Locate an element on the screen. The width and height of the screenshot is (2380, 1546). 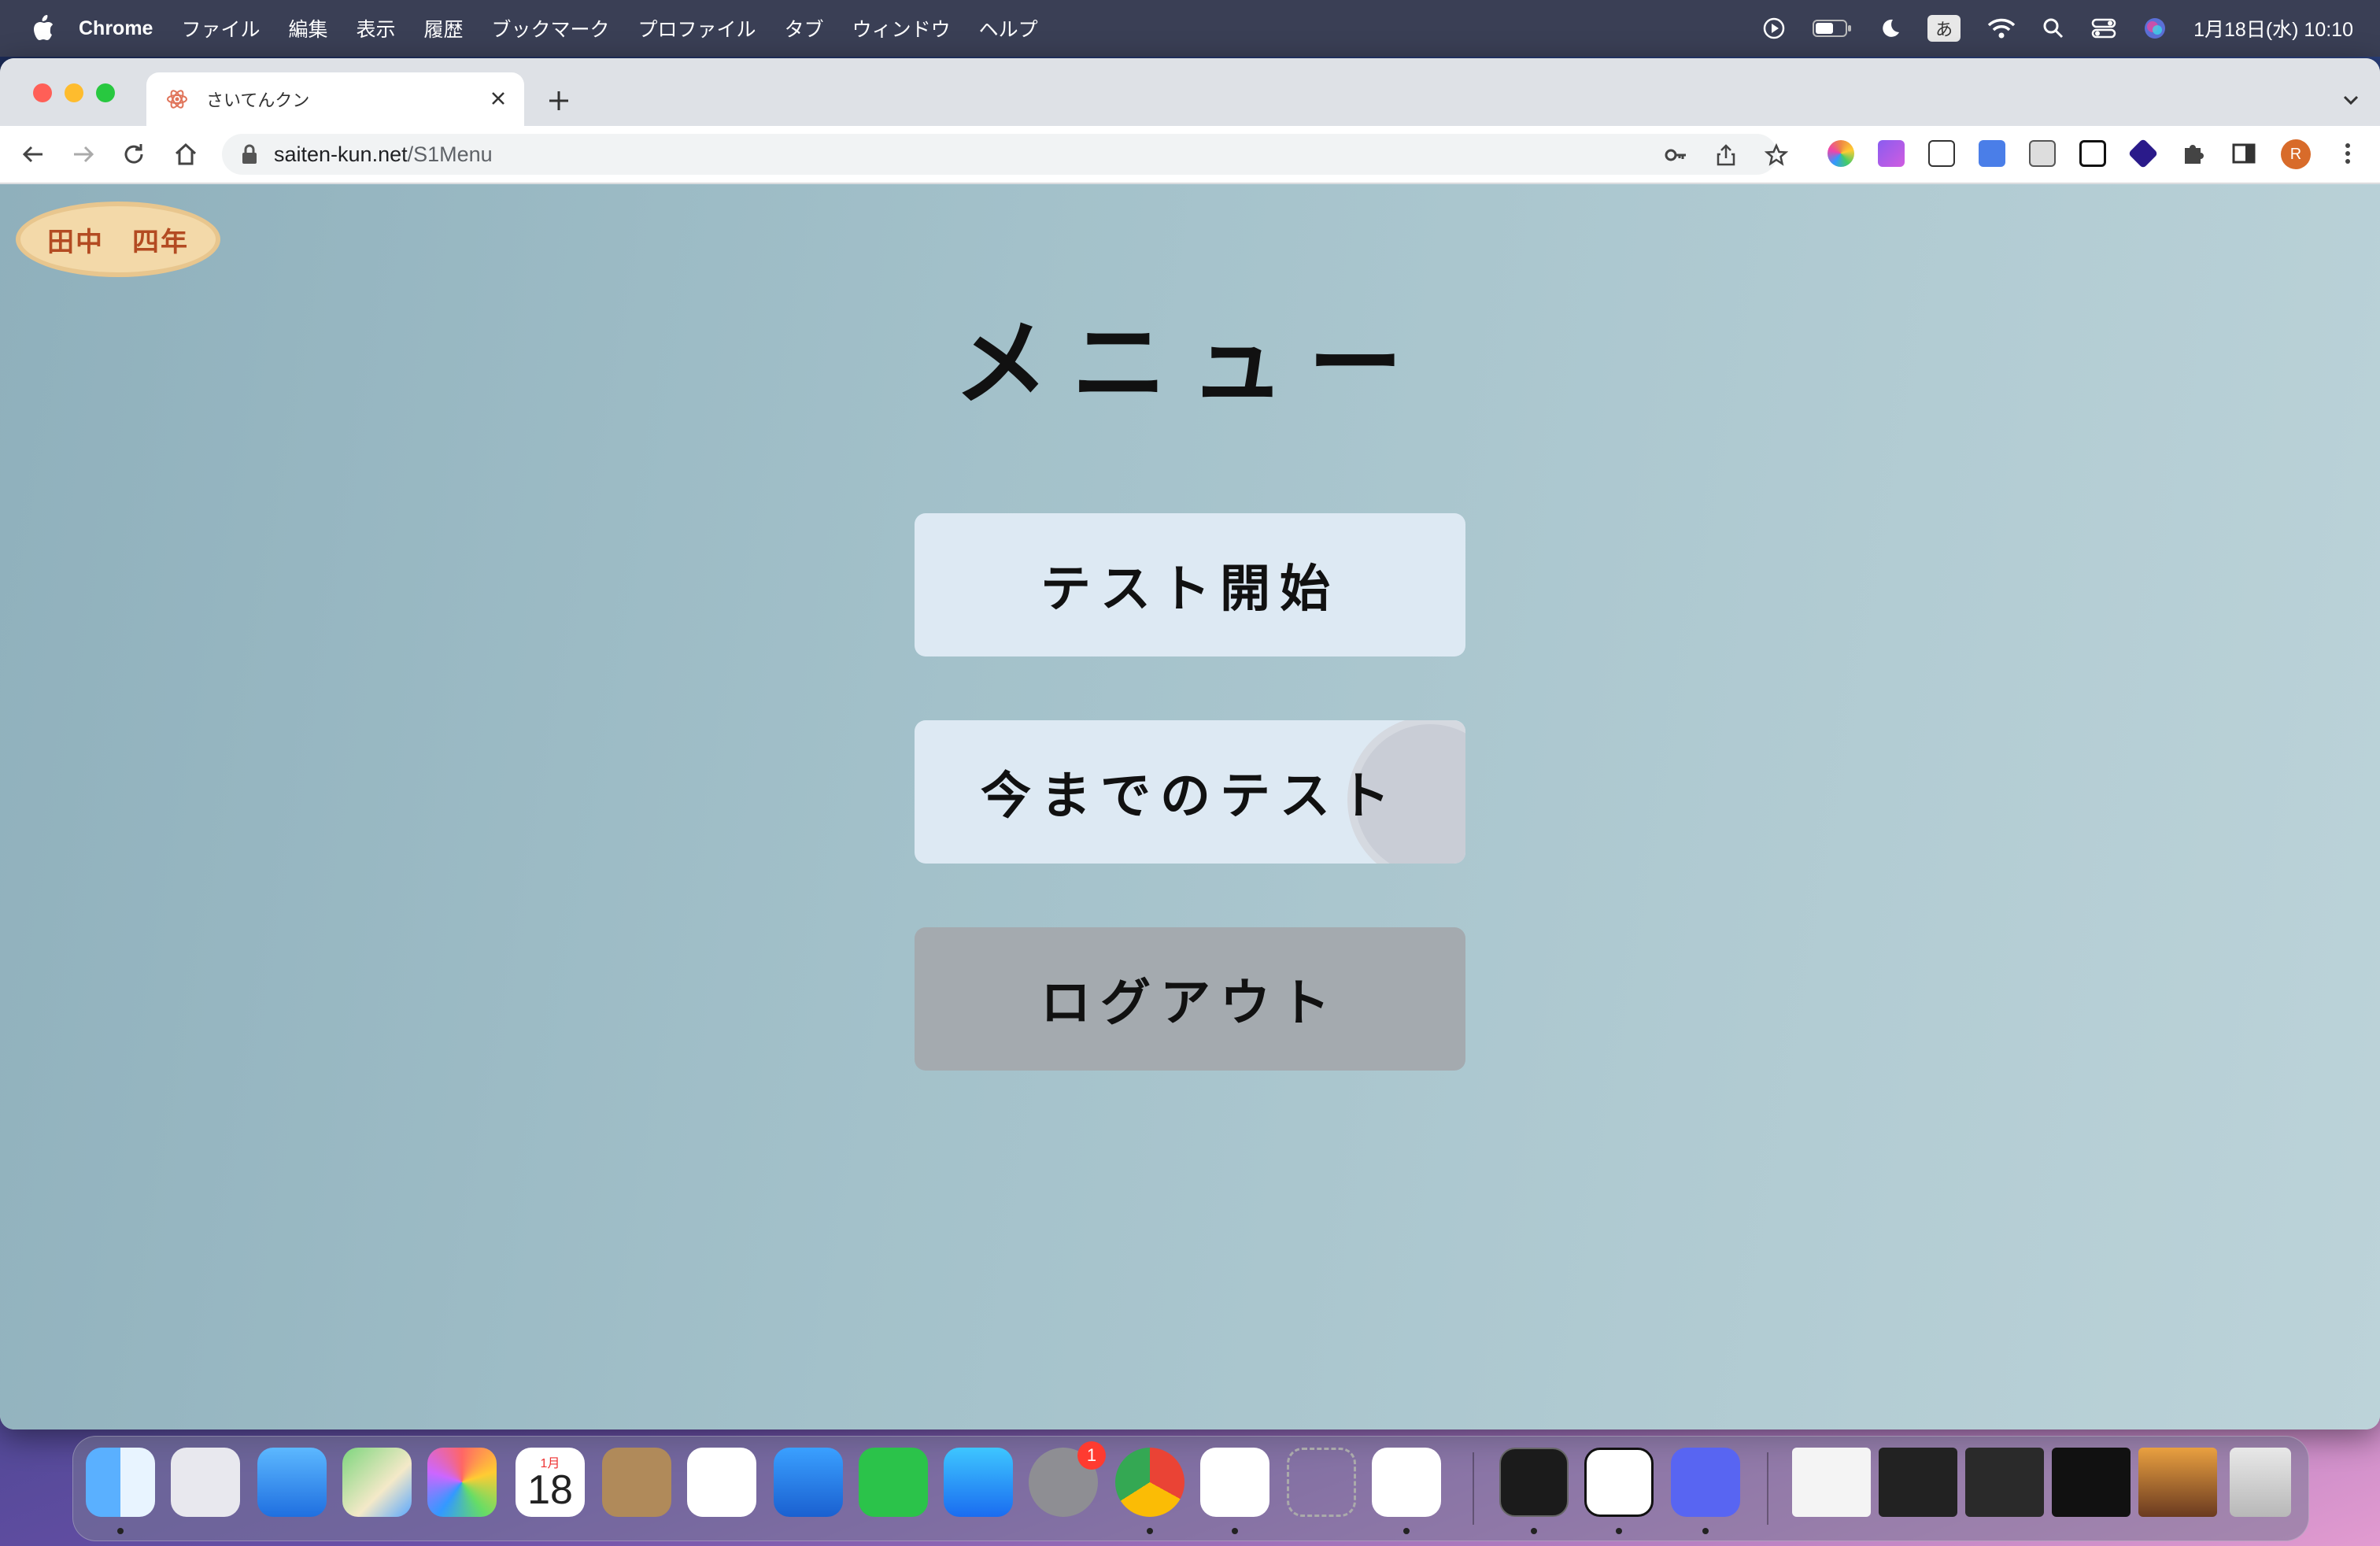
menubar-status-area: あ 1月18日(水) 10:10 is located at coordinates (2057, 28).